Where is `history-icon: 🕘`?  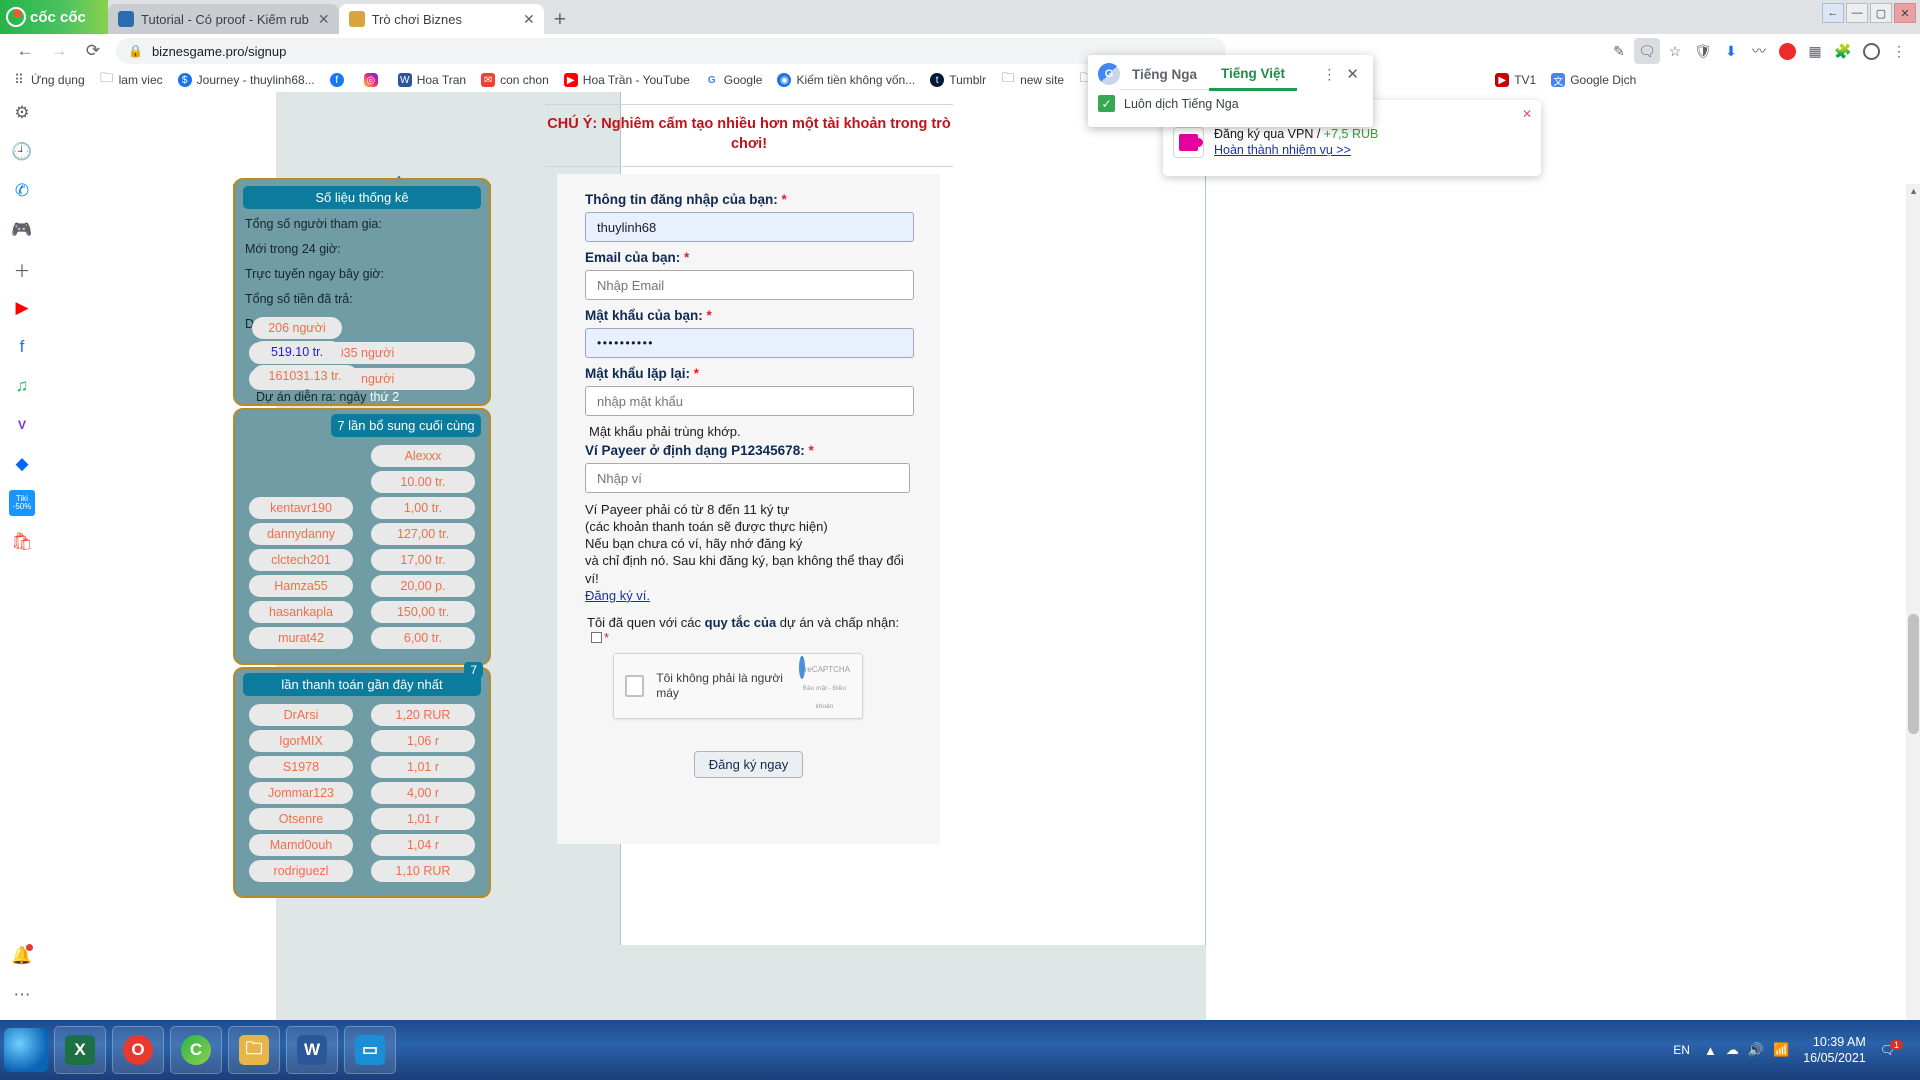
history-icon: 🕘 is located at coordinates (22, 152).